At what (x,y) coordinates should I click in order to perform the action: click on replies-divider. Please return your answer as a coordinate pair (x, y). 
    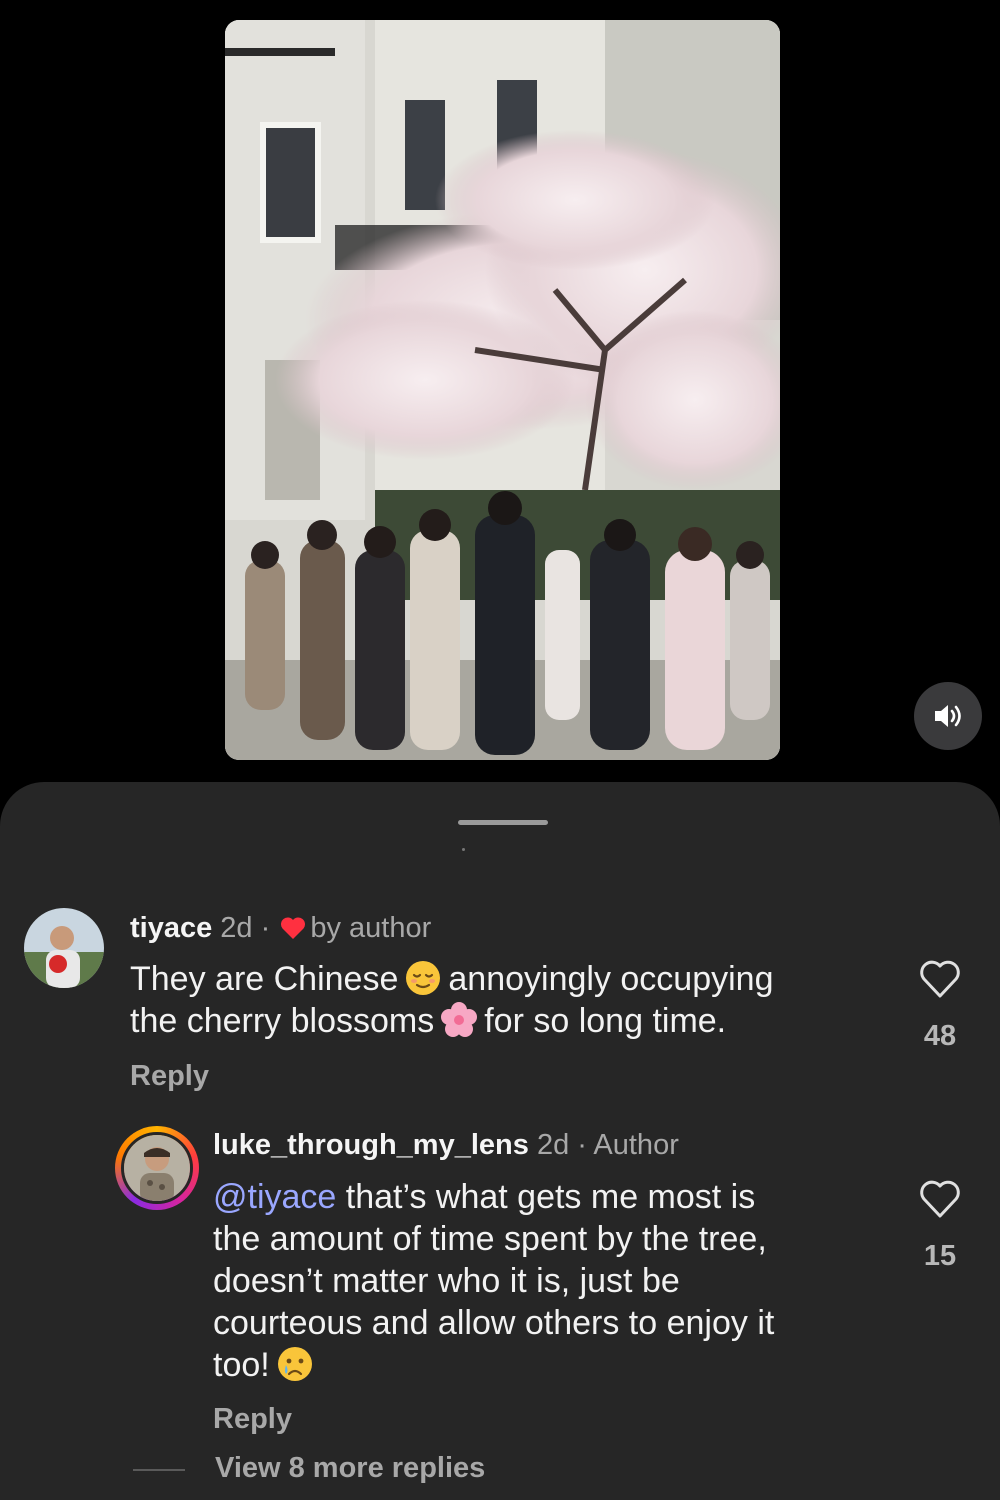
    Looking at the image, I should click on (159, 1470).